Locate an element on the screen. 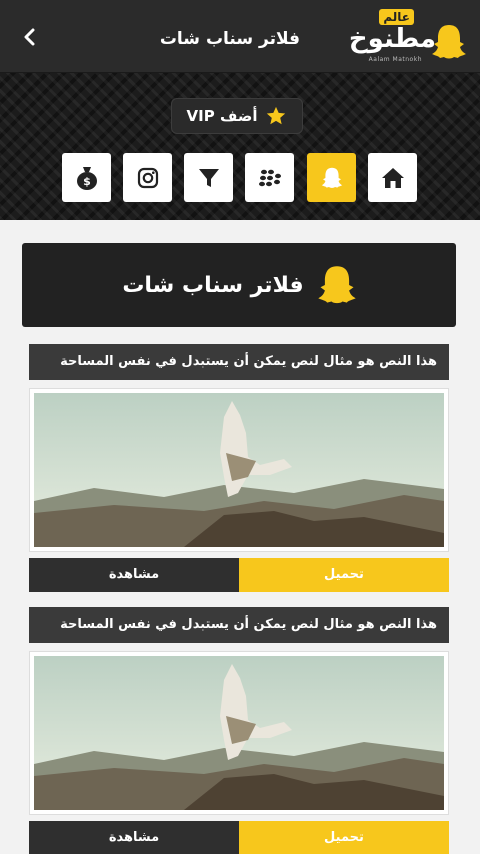 Image resolution: width=480 pixels, height=854 pixels. home-icon is located at coordinates (392, 177).